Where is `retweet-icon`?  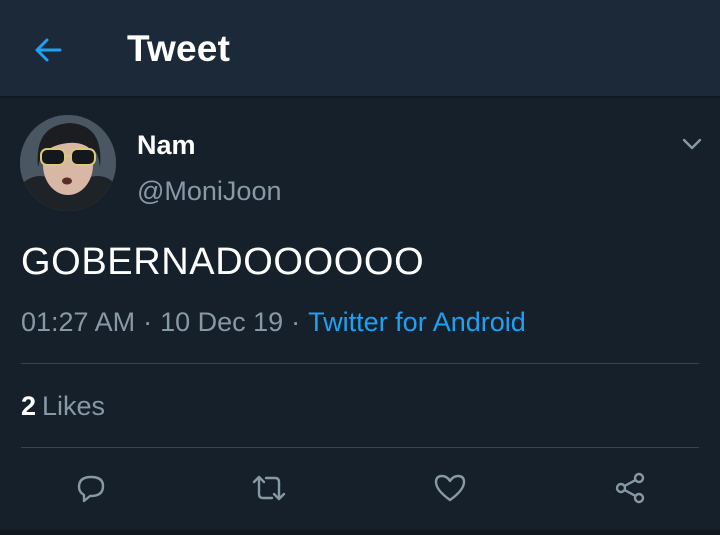 retweet-icon is located at coordinates (269, 488).